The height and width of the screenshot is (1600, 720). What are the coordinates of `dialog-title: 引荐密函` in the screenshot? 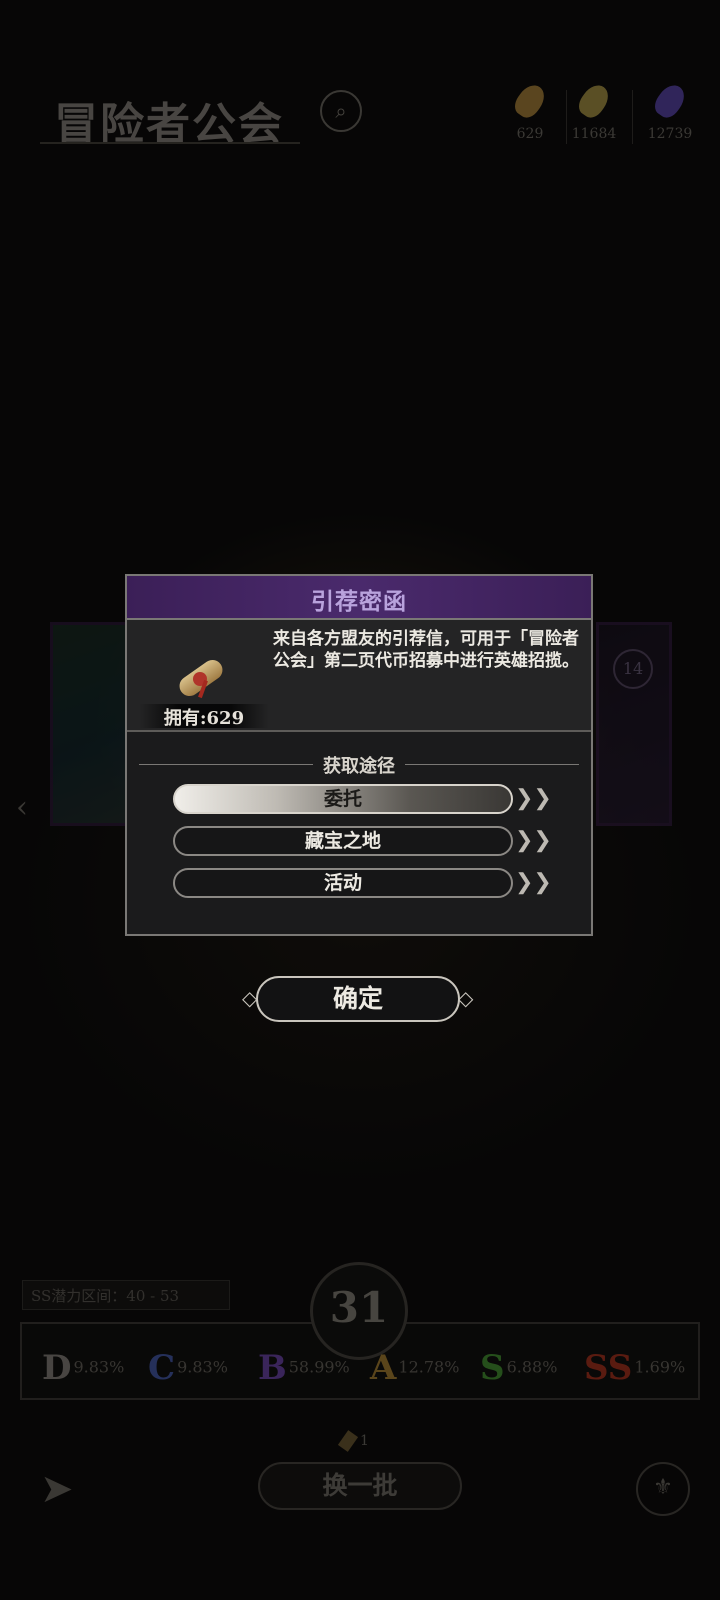 It's located at (359, 601).